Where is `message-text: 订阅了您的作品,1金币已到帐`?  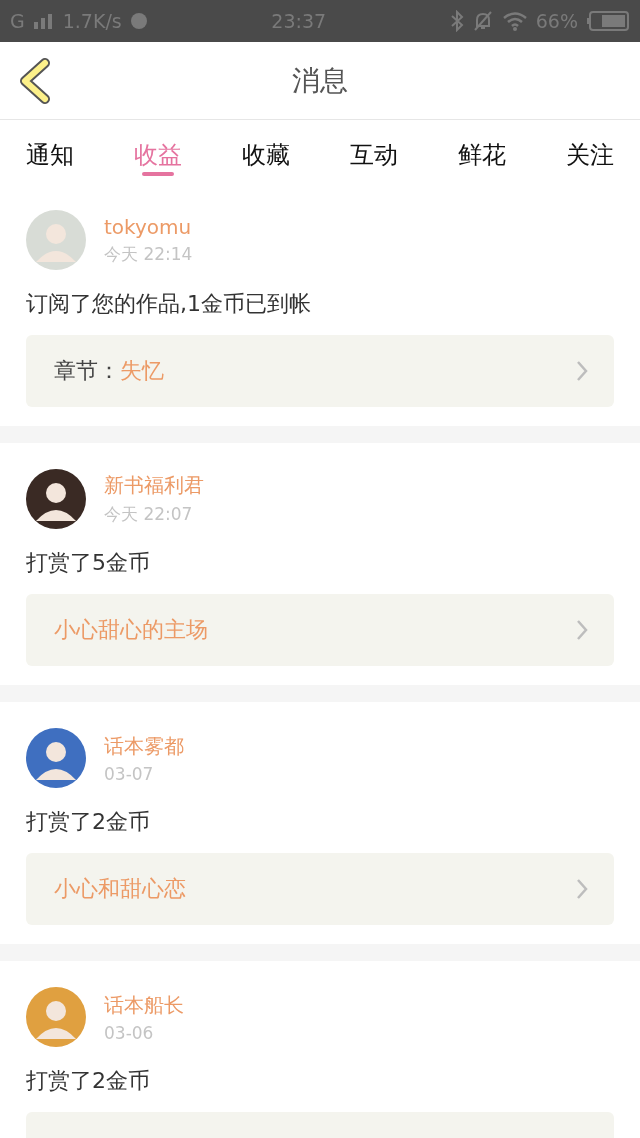
message-text: 订阅了您的作品,1金币已到帐 is located at coordinates (169, 304).